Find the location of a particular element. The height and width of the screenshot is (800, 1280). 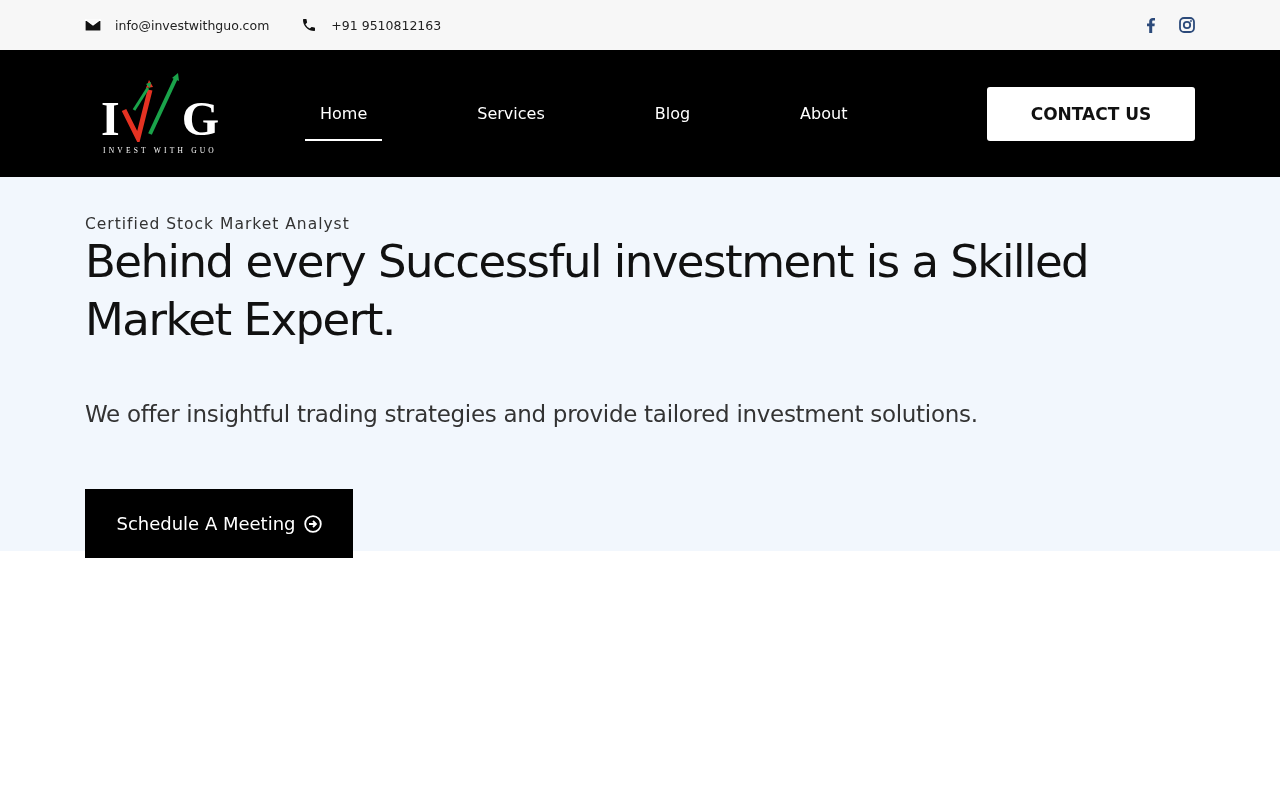

phone-icon is located at coordinates (309, 25).